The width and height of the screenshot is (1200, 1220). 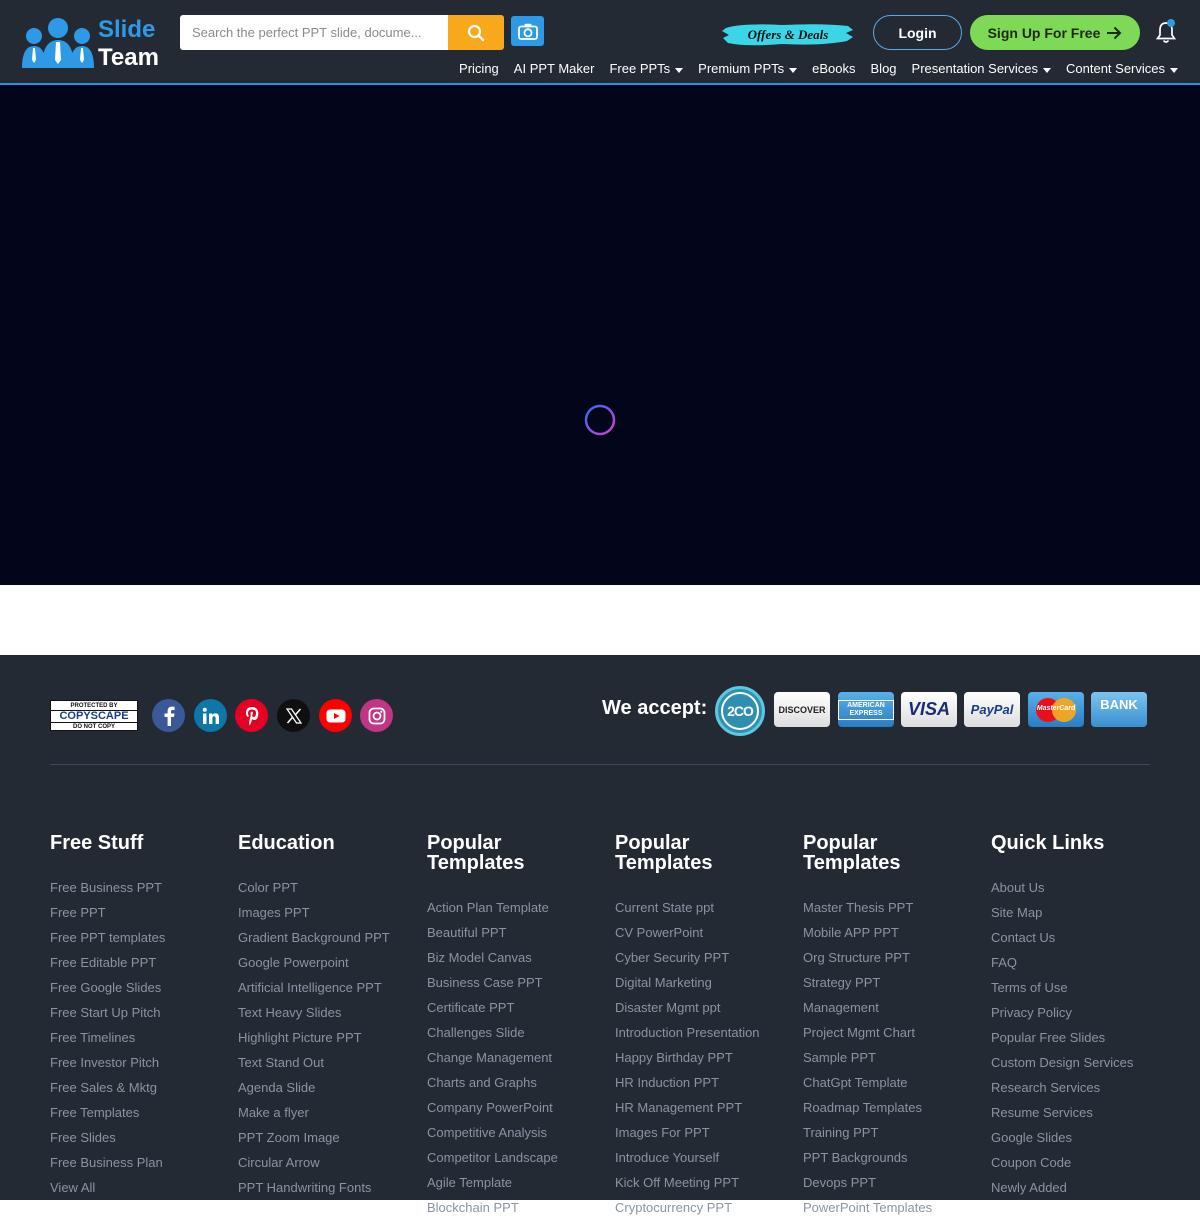 What do you see at coordinates (893, 1082) in the screenshot?
I see `footer-link: ChatGpt Template` at bounding box center [893, 1082].